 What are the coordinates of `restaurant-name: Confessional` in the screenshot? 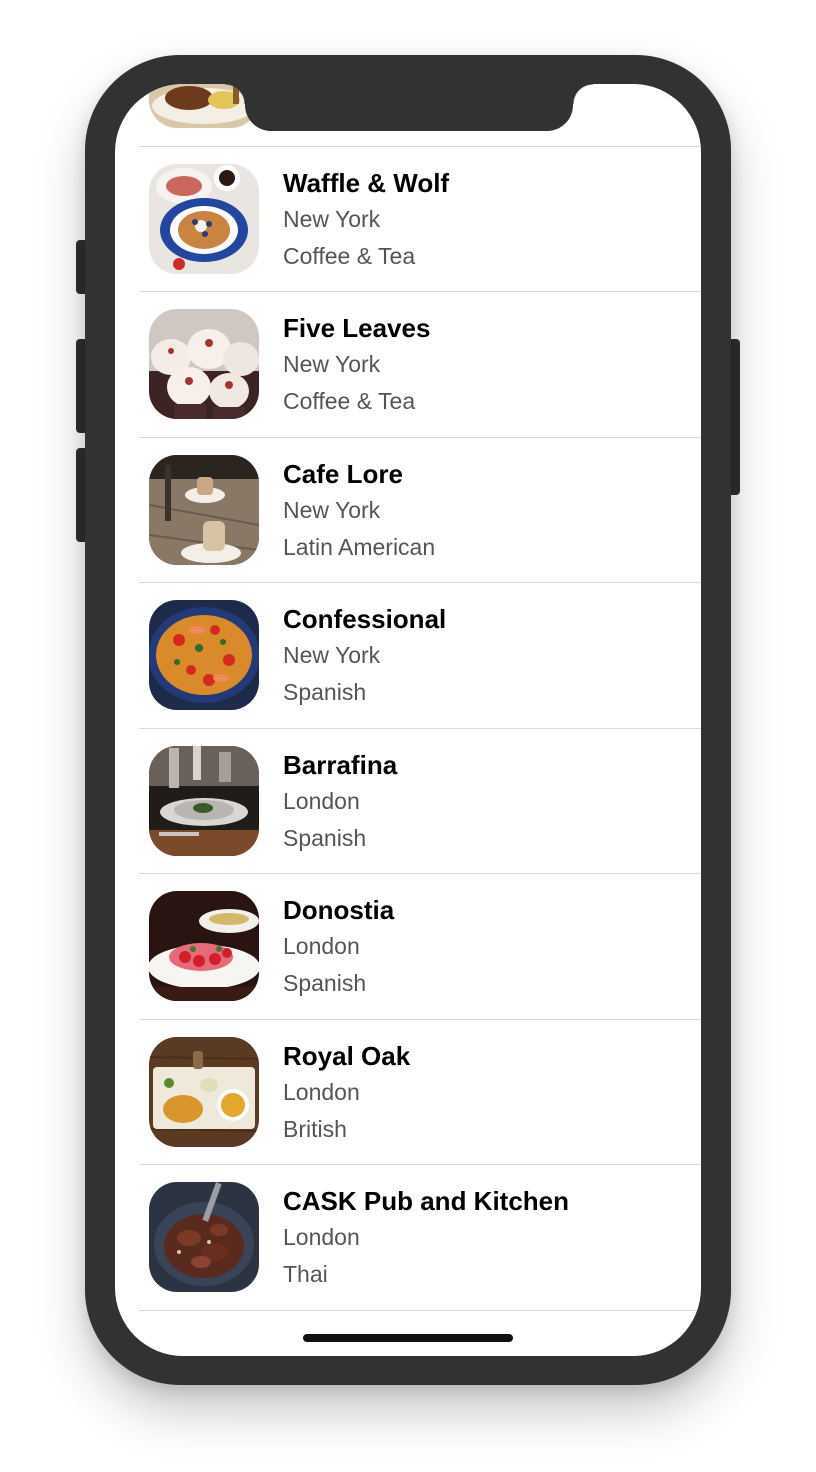 It's located at (365, 619).